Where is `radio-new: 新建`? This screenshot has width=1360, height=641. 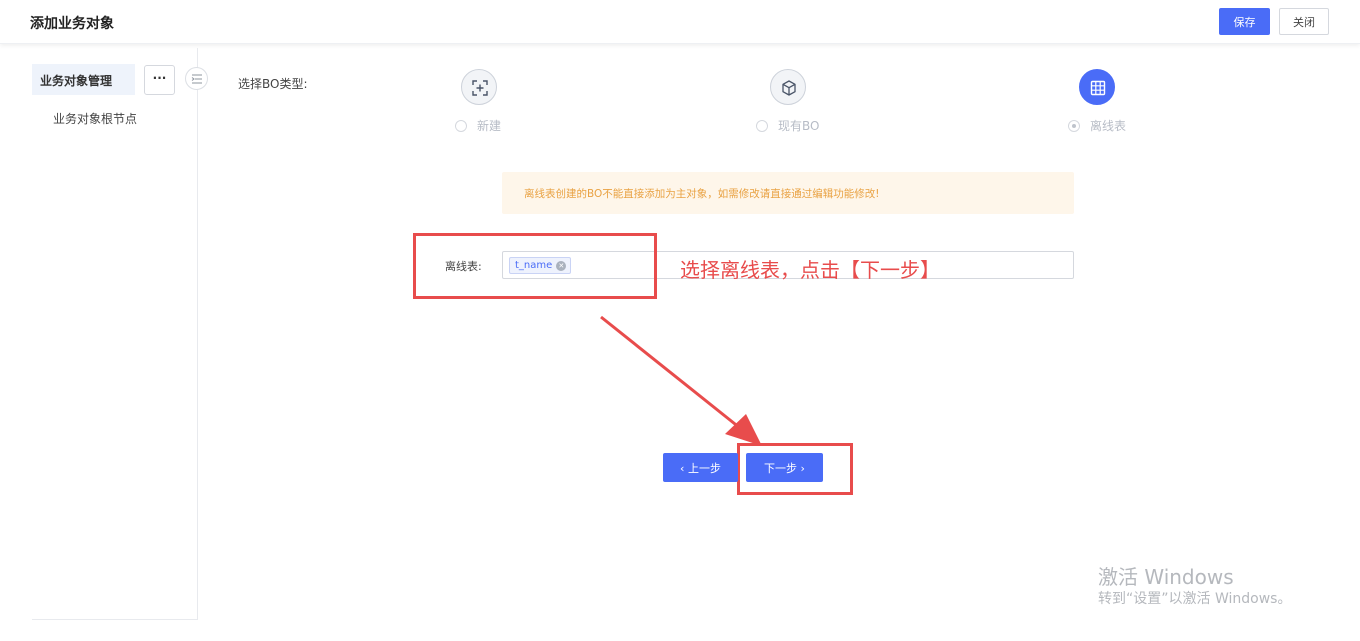 radio-new: 新建 is located at coordinates (478, 125).